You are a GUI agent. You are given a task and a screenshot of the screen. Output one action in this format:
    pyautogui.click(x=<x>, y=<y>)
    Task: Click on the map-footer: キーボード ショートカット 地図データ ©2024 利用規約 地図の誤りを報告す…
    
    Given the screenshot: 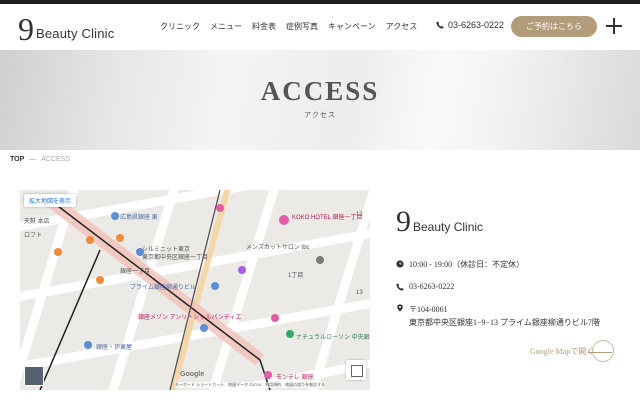 What is the action you would take?
    pyautogui.click(x=250, y=385)
    